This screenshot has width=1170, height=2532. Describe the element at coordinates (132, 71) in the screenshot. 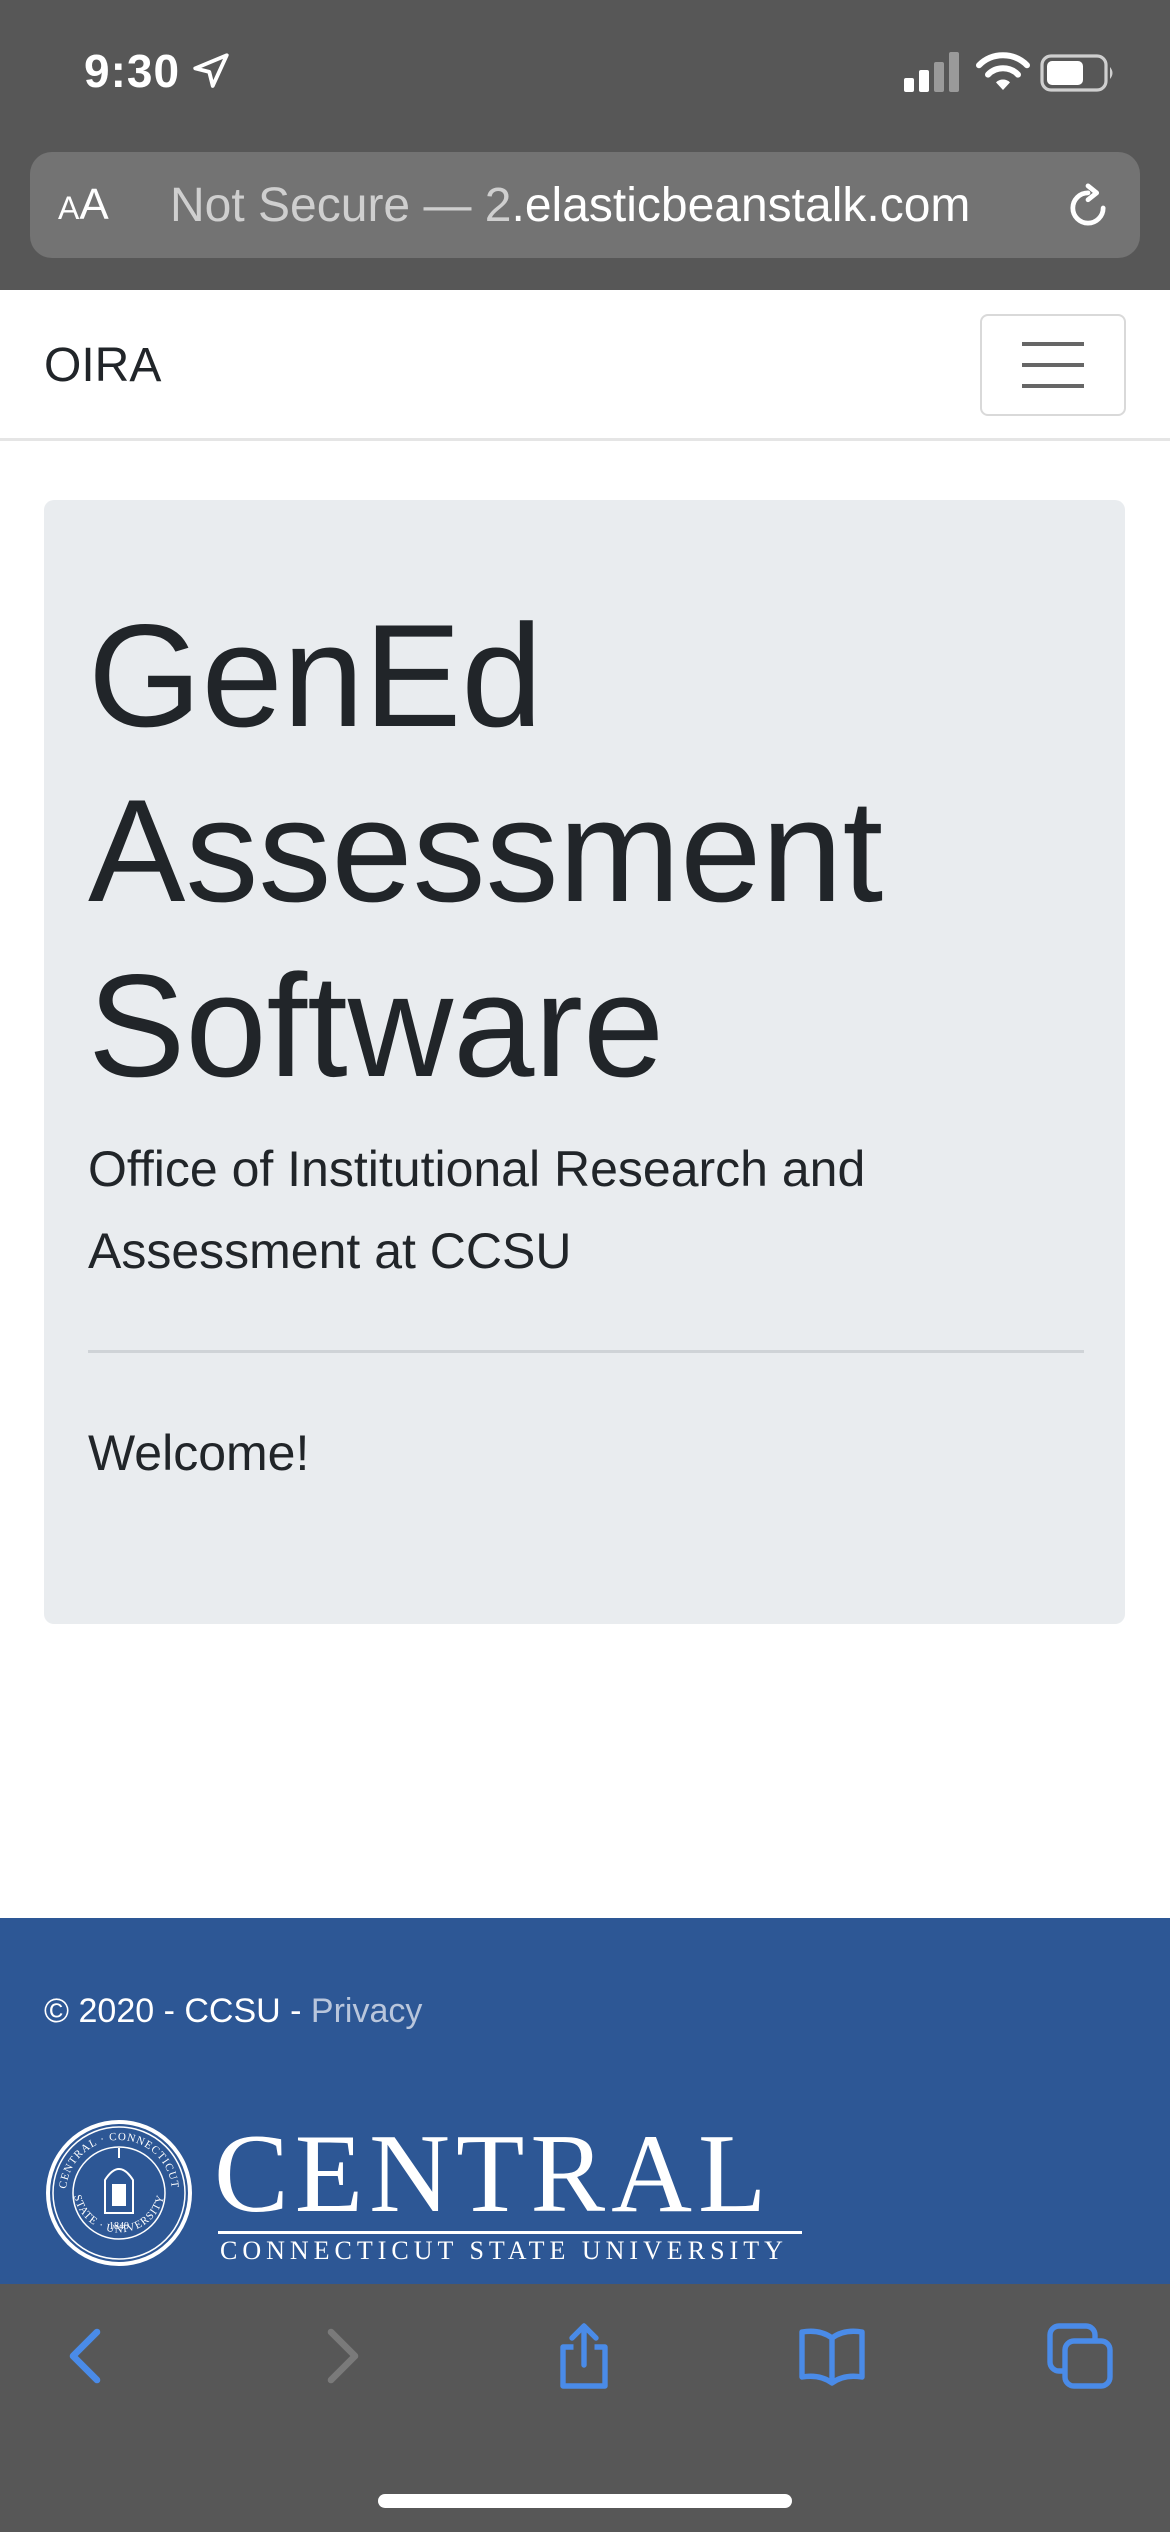

I see `status-time: 9:30` at that location.